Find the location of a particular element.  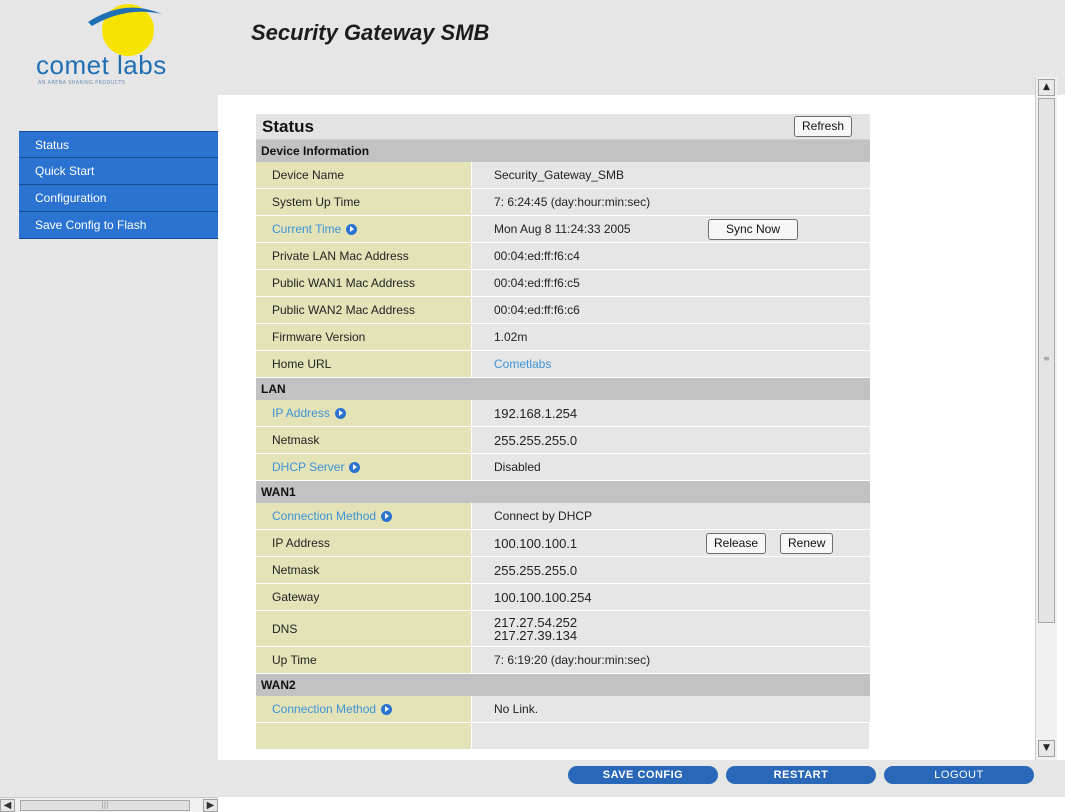

label-firmware-version: Firmware Version is located at coordinates (364, 337).